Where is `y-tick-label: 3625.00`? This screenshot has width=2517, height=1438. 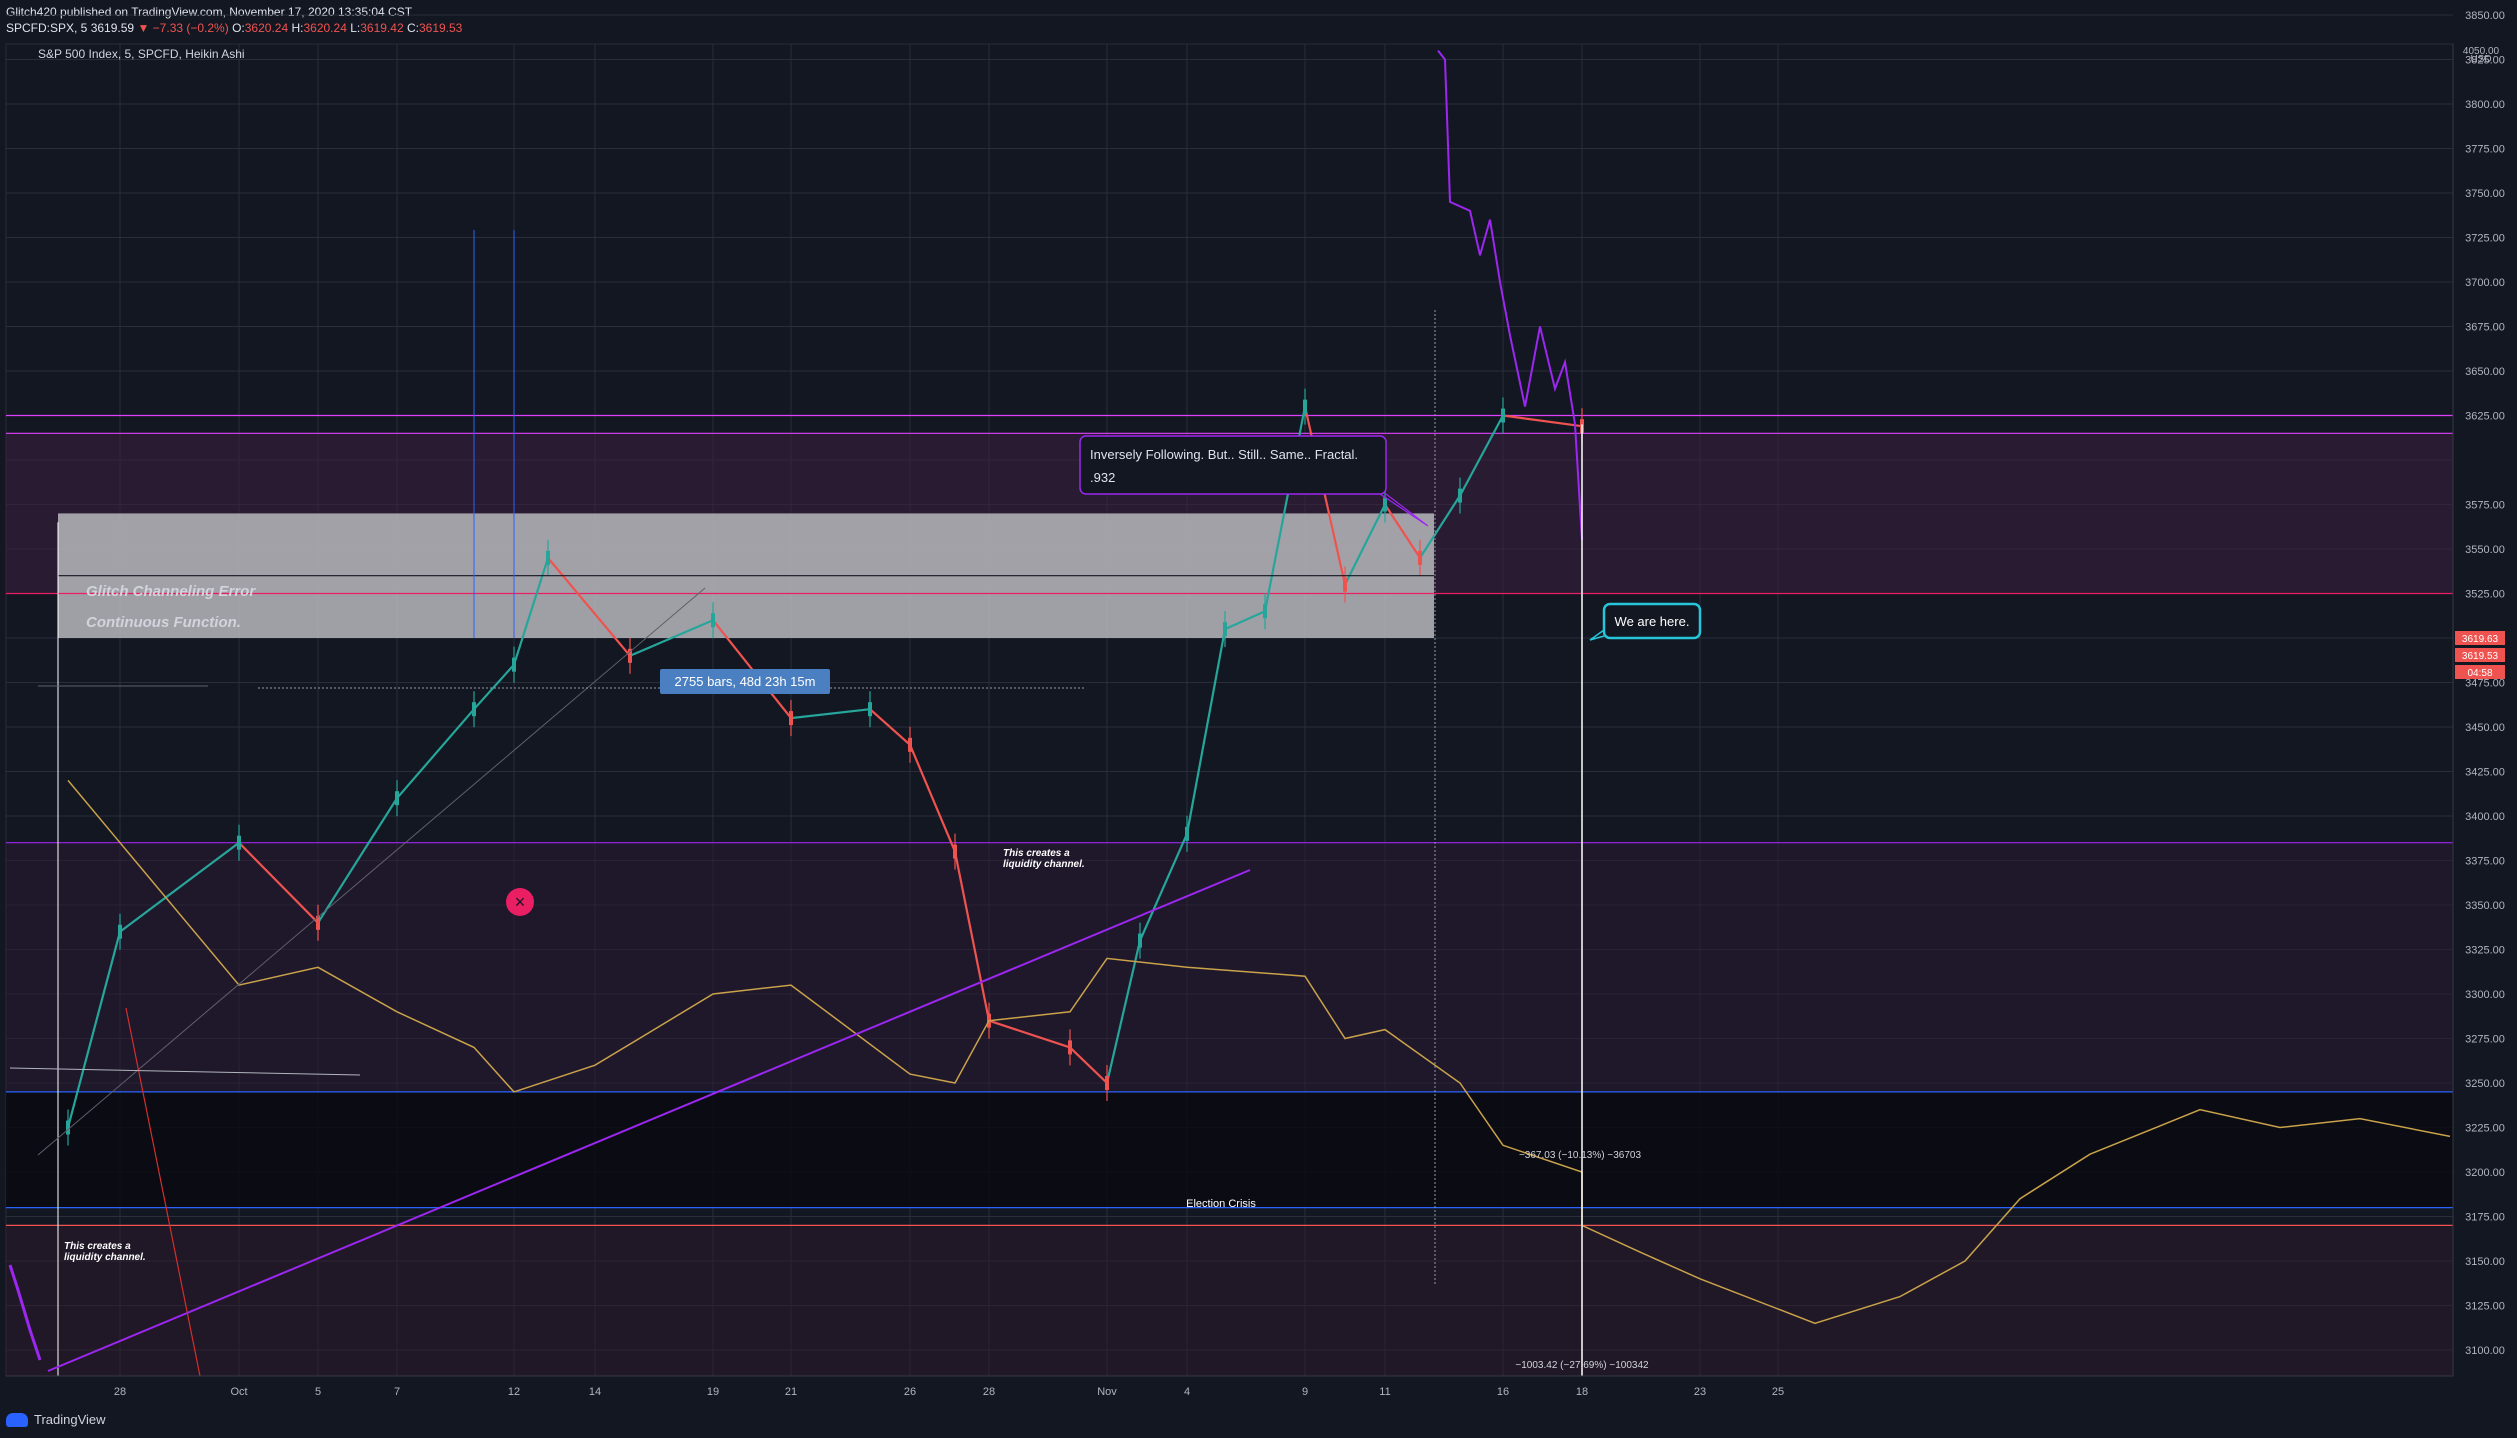
y-tick-label: 3625.00 is located at coordinates (2485, 417).